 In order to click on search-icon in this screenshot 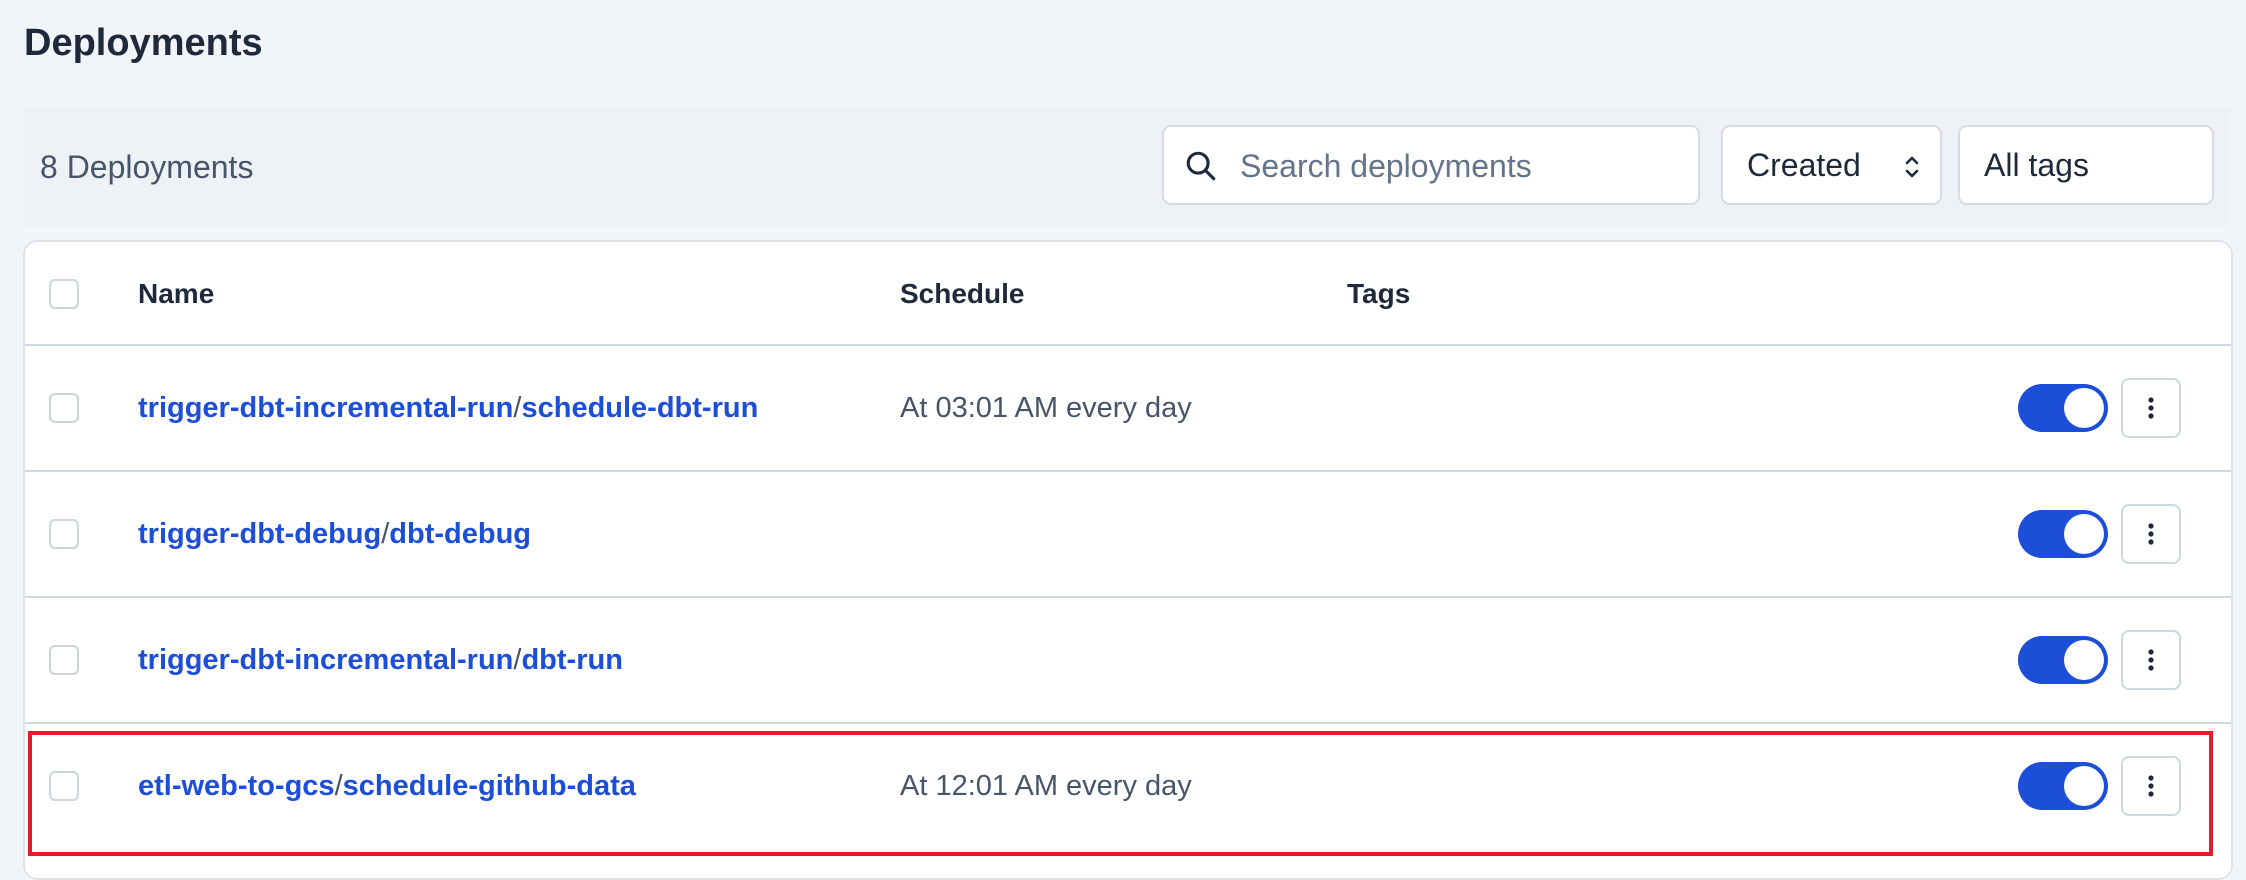, I will do `click(1201, 166)`.